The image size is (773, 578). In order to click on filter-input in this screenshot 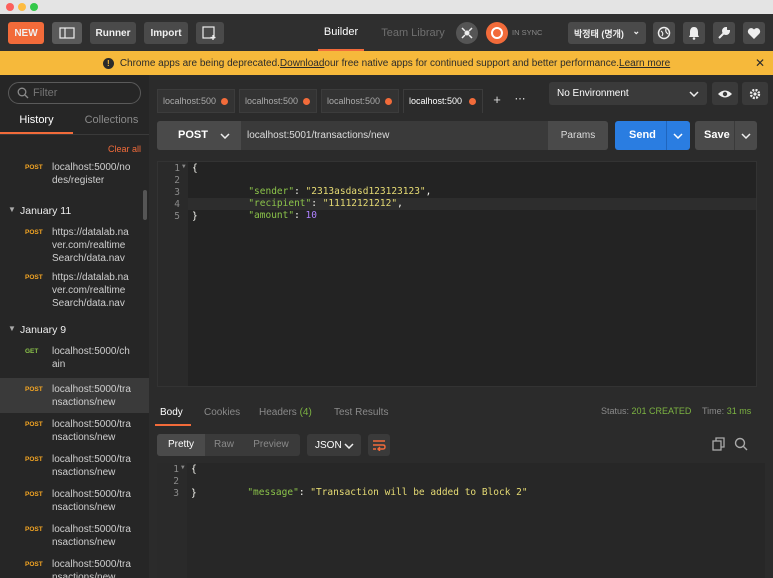, I will do `click(83, 93)`.